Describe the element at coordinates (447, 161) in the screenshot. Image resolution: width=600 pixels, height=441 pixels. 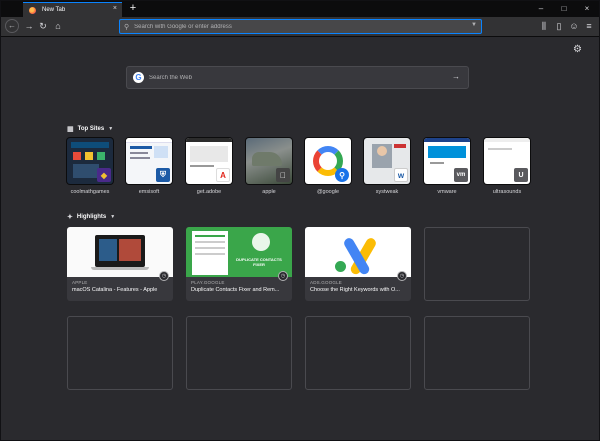
I see `site-thumbnail: vm` at that location.